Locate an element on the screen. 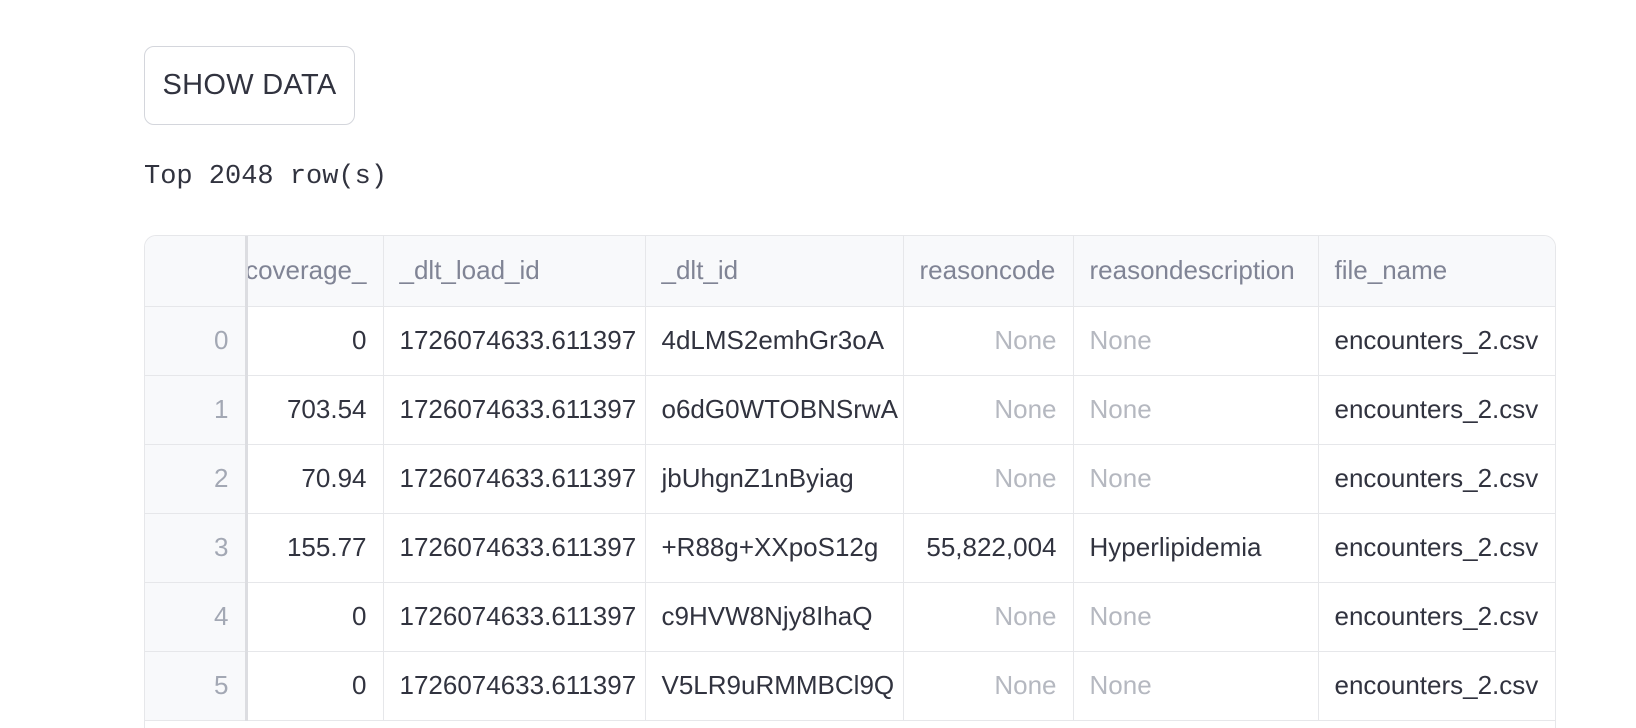 This screenshot has height=728, width=1636. row-count-caption: Top 2048 row(s) is located at coordinates (266, 177).